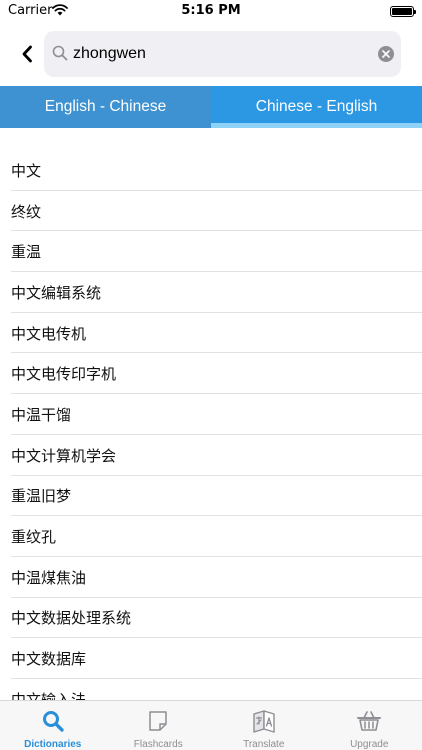 The image size is (422, 750). I want to click on tab-translate: Translate, so click(264, 725).